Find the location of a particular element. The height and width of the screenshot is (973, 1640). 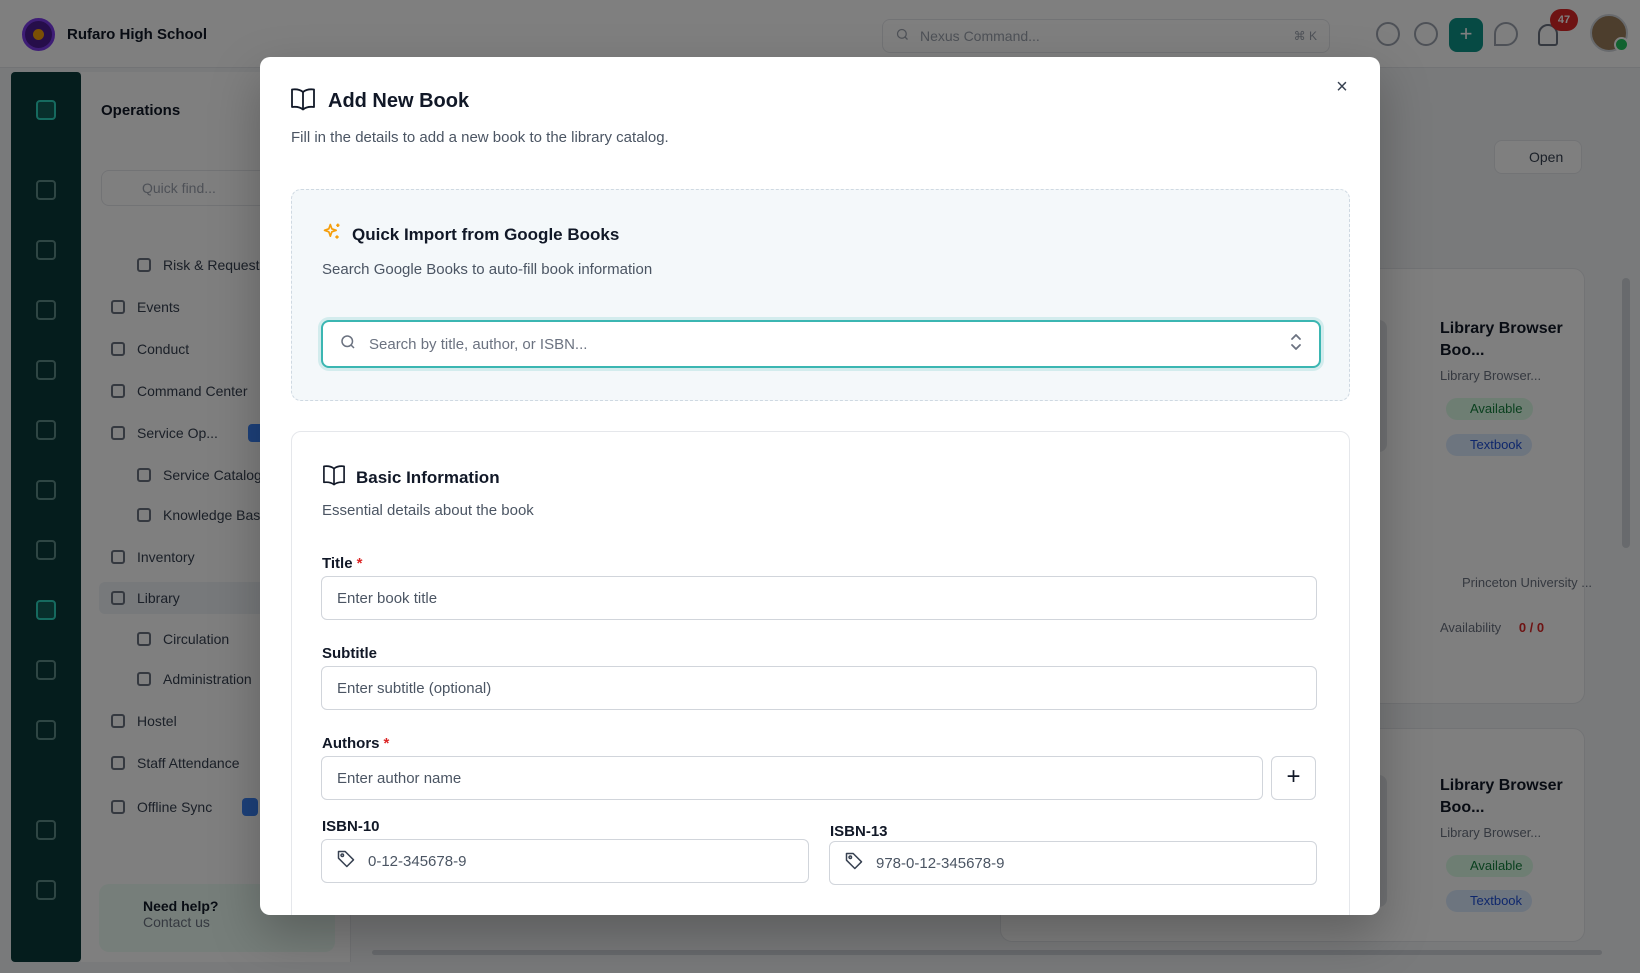

isbn10-input is located at coordinates (582, 861).